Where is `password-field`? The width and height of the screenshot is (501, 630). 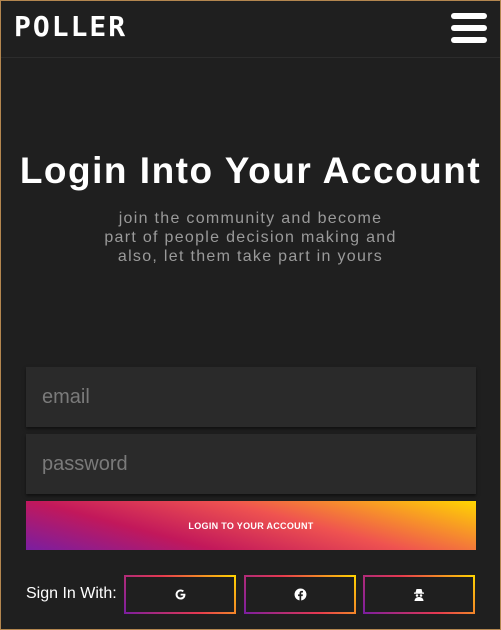 password-field is located at coordinates (251, 464).